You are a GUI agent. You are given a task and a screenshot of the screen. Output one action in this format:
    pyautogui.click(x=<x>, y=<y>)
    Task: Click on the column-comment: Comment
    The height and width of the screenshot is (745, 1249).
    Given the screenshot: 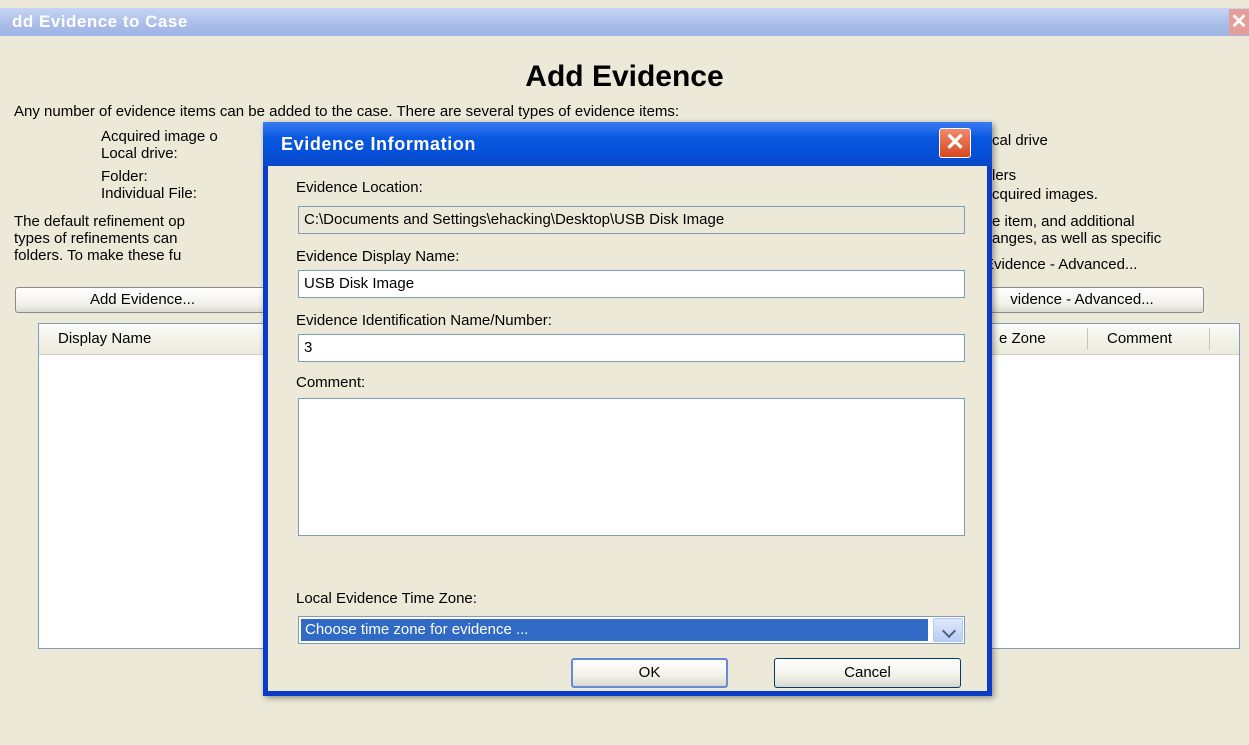 What is the action you would take?
    pyautogui.click(x=1139, y=338)
    